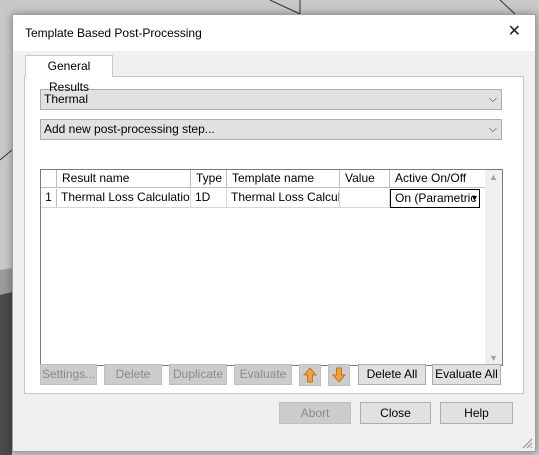  I want to click on help-button: Help, so click(476, 413).